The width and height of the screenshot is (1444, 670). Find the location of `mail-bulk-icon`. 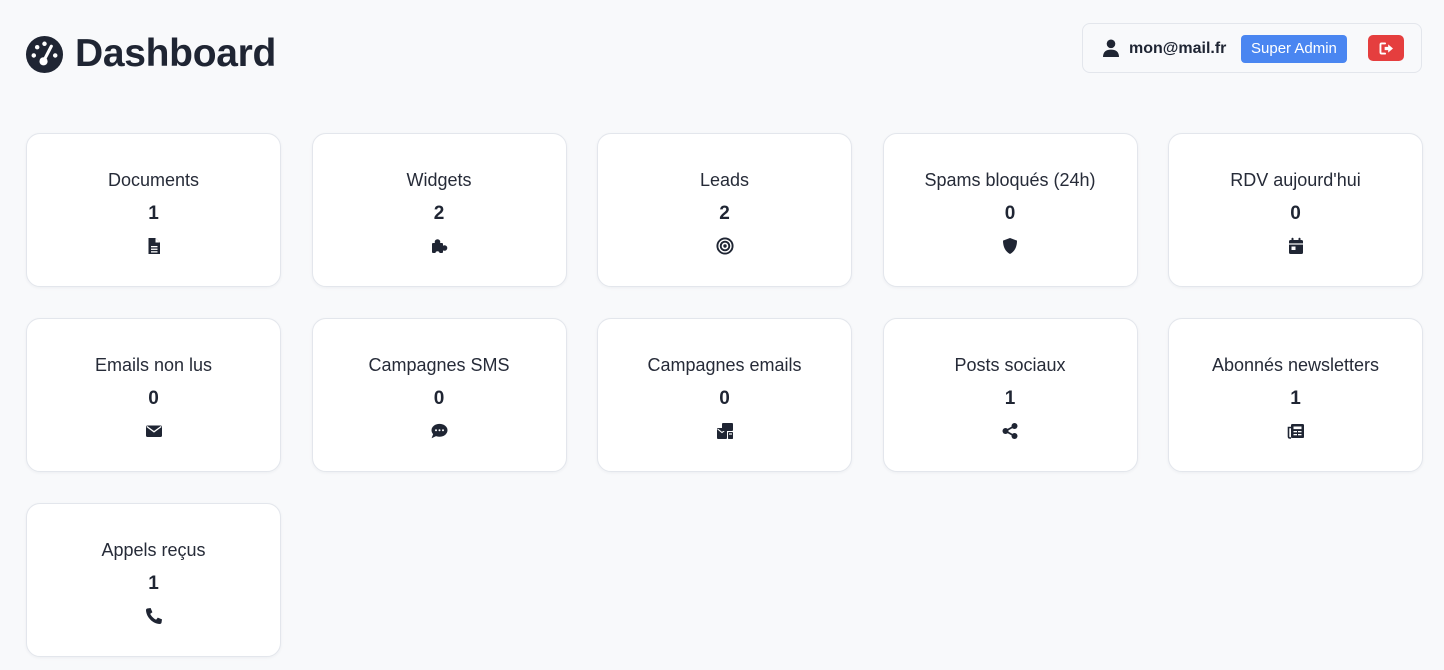

mail-bulk-icon is located at coordinates (725, 431).